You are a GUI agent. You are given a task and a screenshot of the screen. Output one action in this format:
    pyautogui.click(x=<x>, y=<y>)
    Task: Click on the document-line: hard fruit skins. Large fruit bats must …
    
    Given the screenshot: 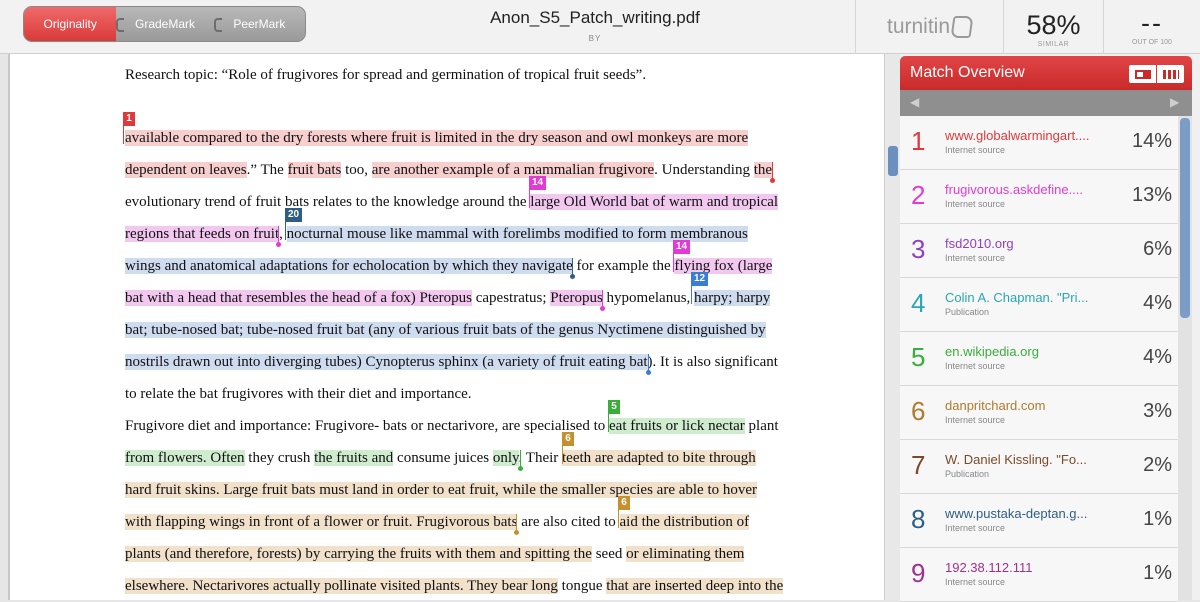 What is the action you would take?
    pyautogui.click(x=441, y=490)
    